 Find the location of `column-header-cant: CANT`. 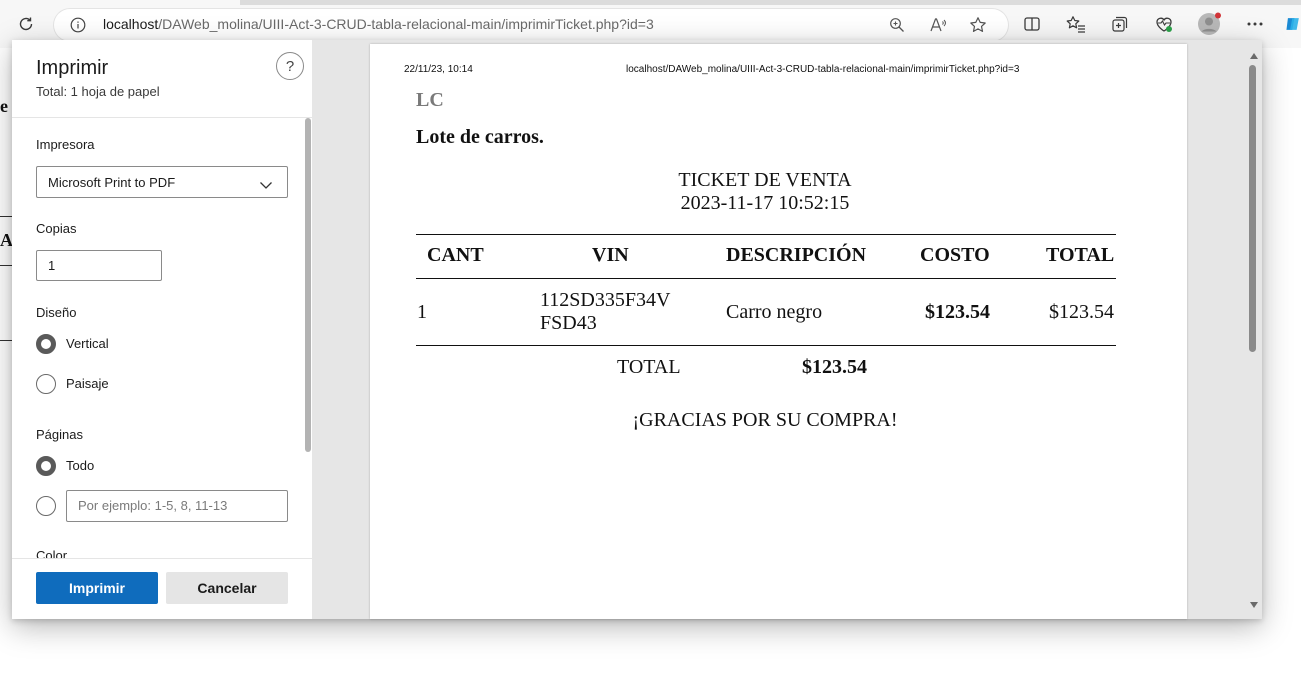

column-header-cant: CANT is located at coordinates (455, 255).